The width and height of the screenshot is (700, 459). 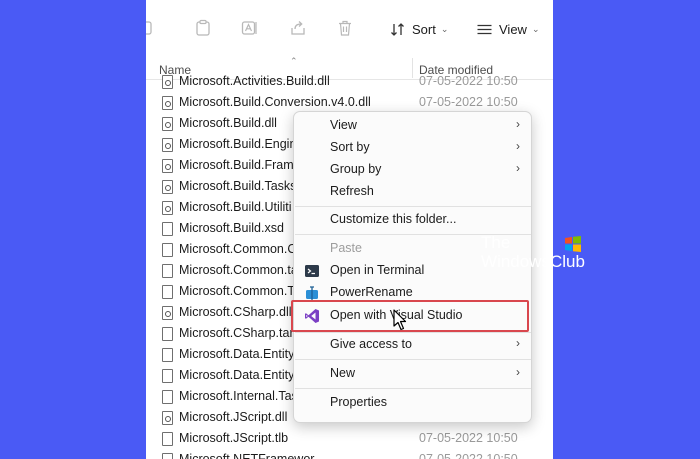 What do you see at coordinates (240, 165) in the screenshot?
I see `file-name: Microsoft.Build.Frame` at bounding box center [240, 165].